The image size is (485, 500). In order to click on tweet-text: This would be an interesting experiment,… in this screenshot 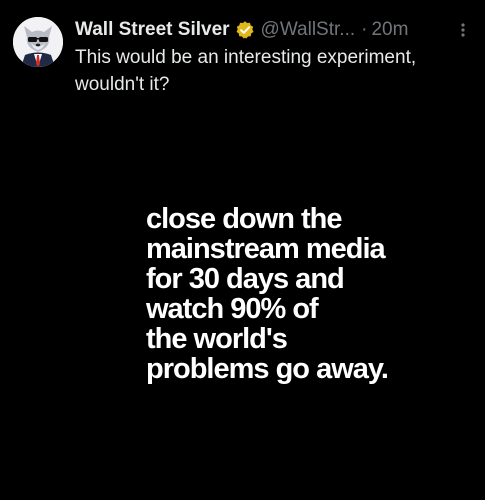, I will do `click(246, 71)`.